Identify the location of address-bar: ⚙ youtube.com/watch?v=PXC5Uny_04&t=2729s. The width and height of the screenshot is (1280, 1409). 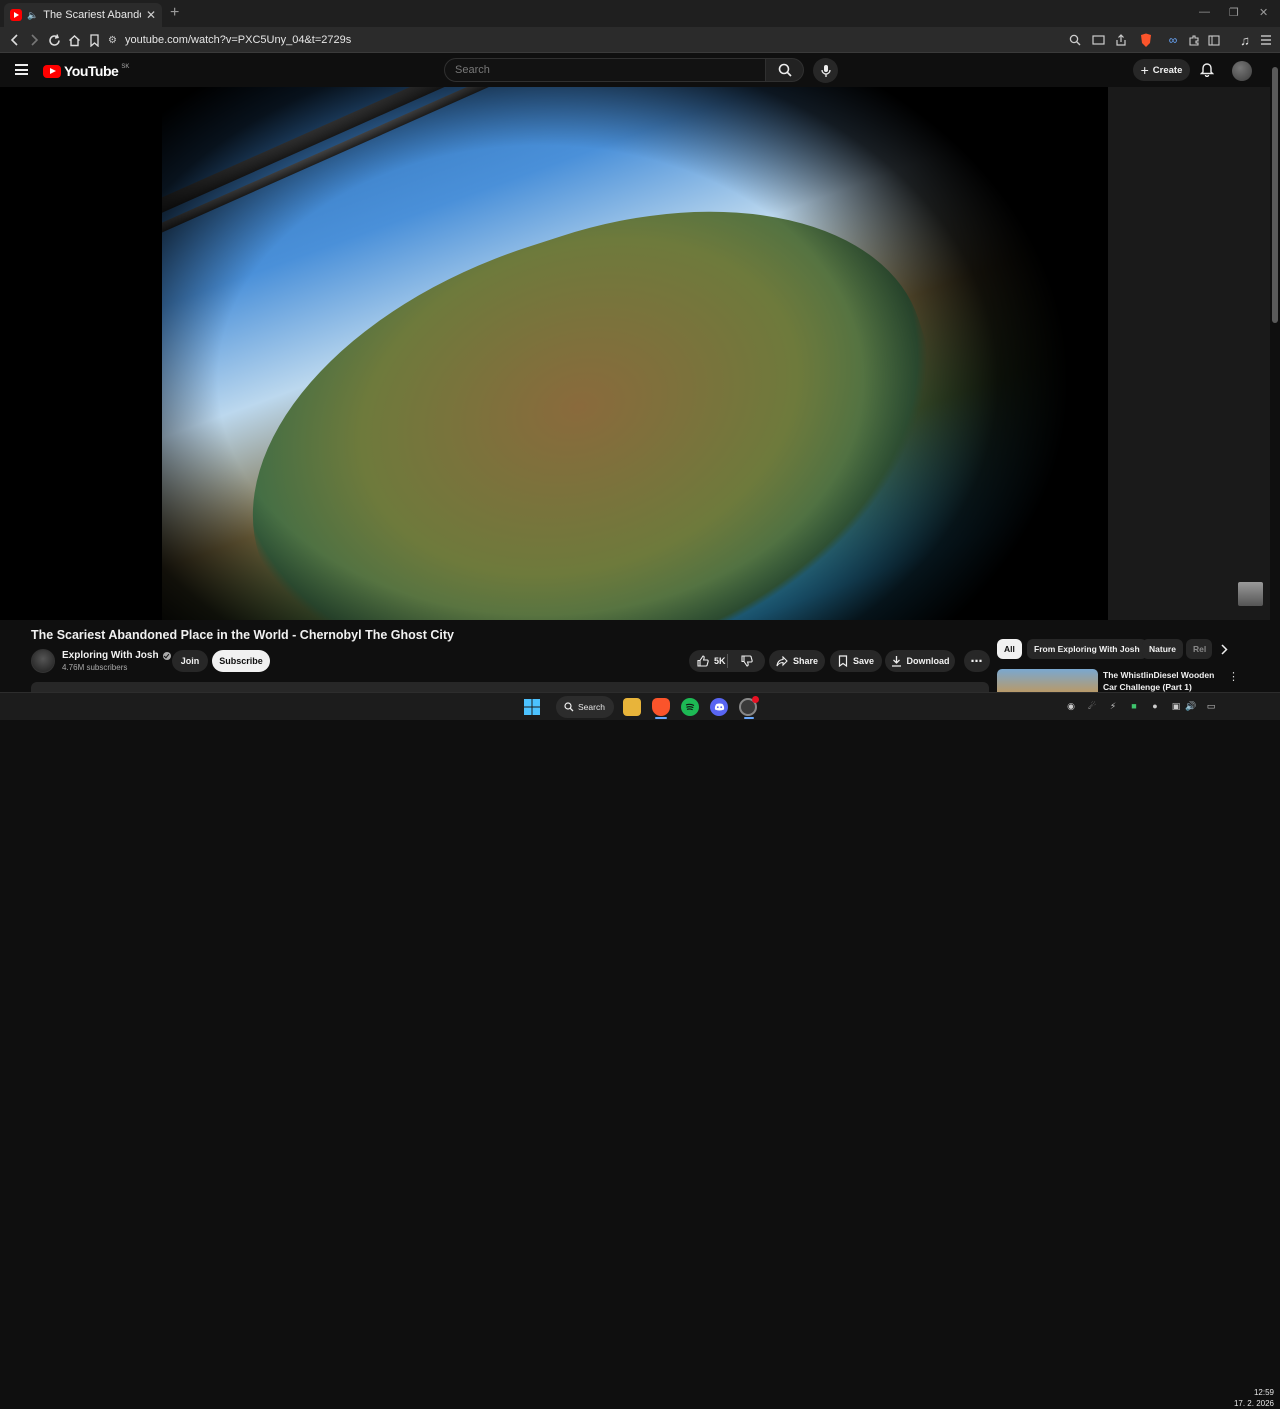
(598, 40).